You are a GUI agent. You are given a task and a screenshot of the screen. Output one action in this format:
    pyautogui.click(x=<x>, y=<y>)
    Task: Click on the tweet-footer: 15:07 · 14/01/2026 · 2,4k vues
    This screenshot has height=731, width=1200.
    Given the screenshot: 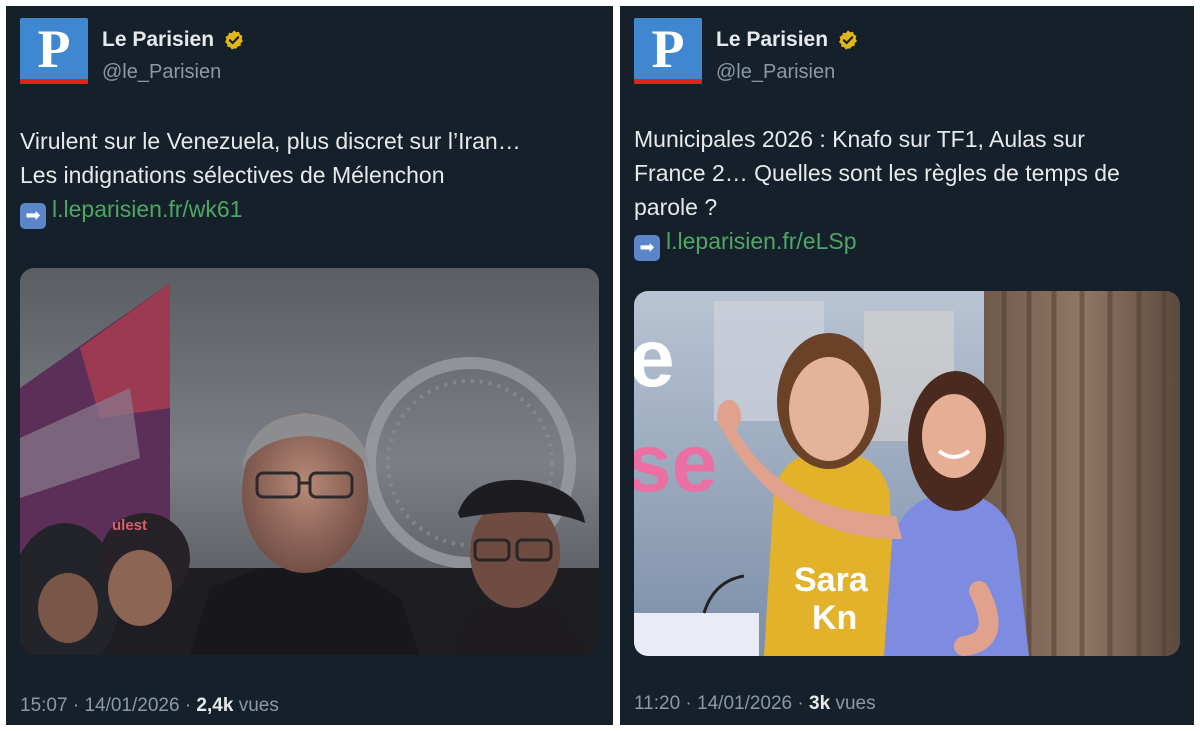 What is the action you would take?
    pyautogui.click(x=149, y=706)
    